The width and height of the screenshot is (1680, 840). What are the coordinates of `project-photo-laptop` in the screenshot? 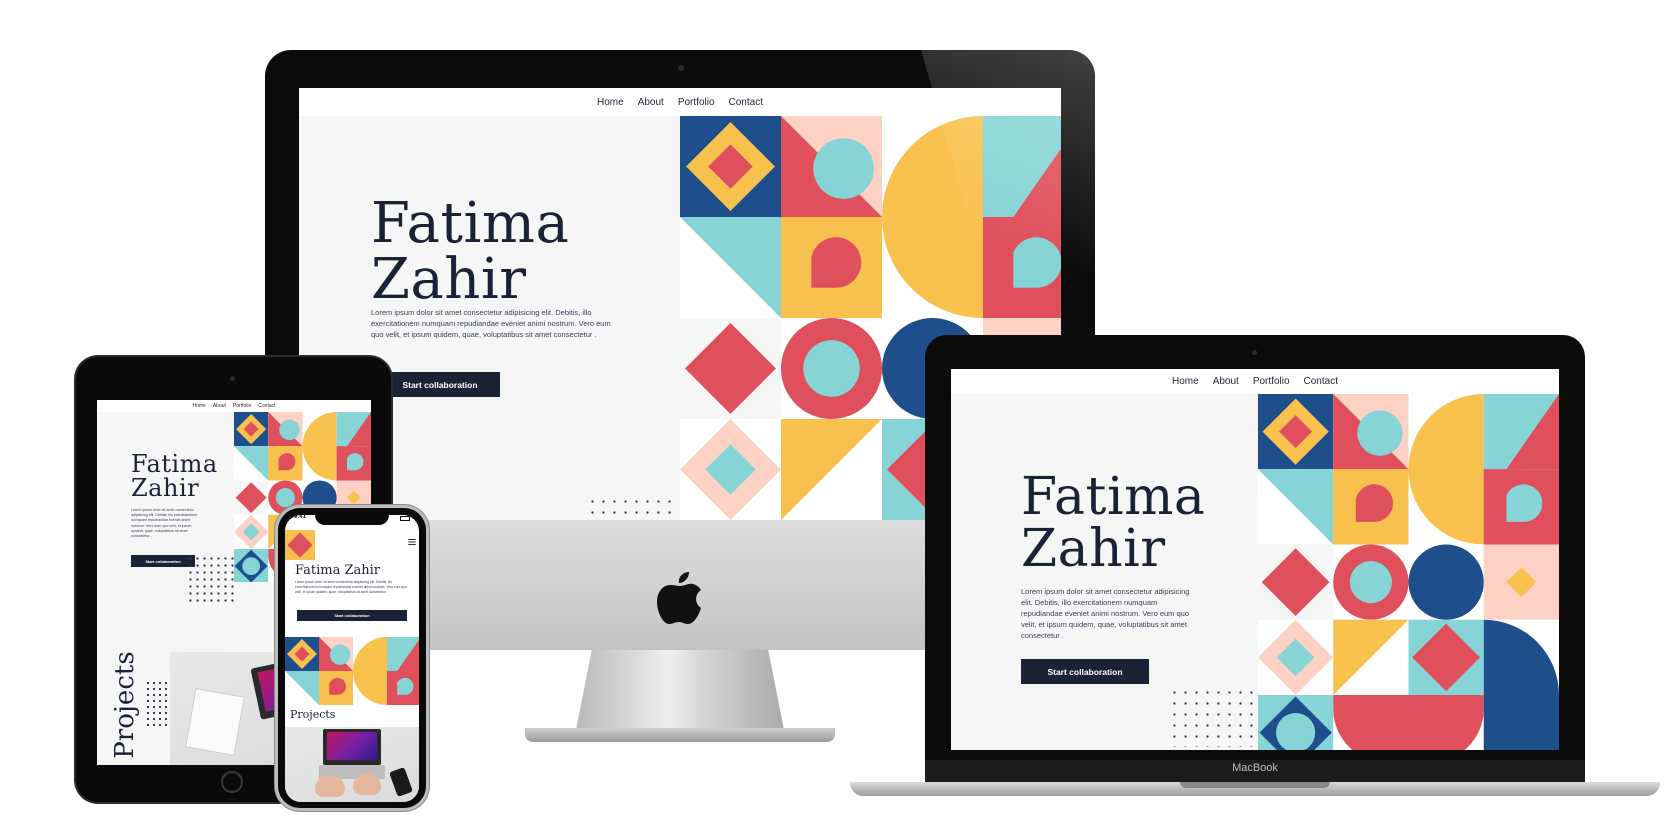 It's located at (352, 764).